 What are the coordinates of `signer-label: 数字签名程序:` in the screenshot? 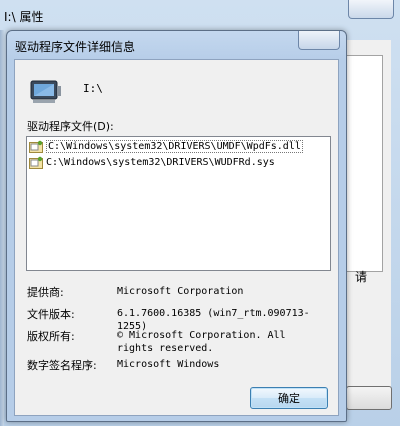 It's located at (62, 365).